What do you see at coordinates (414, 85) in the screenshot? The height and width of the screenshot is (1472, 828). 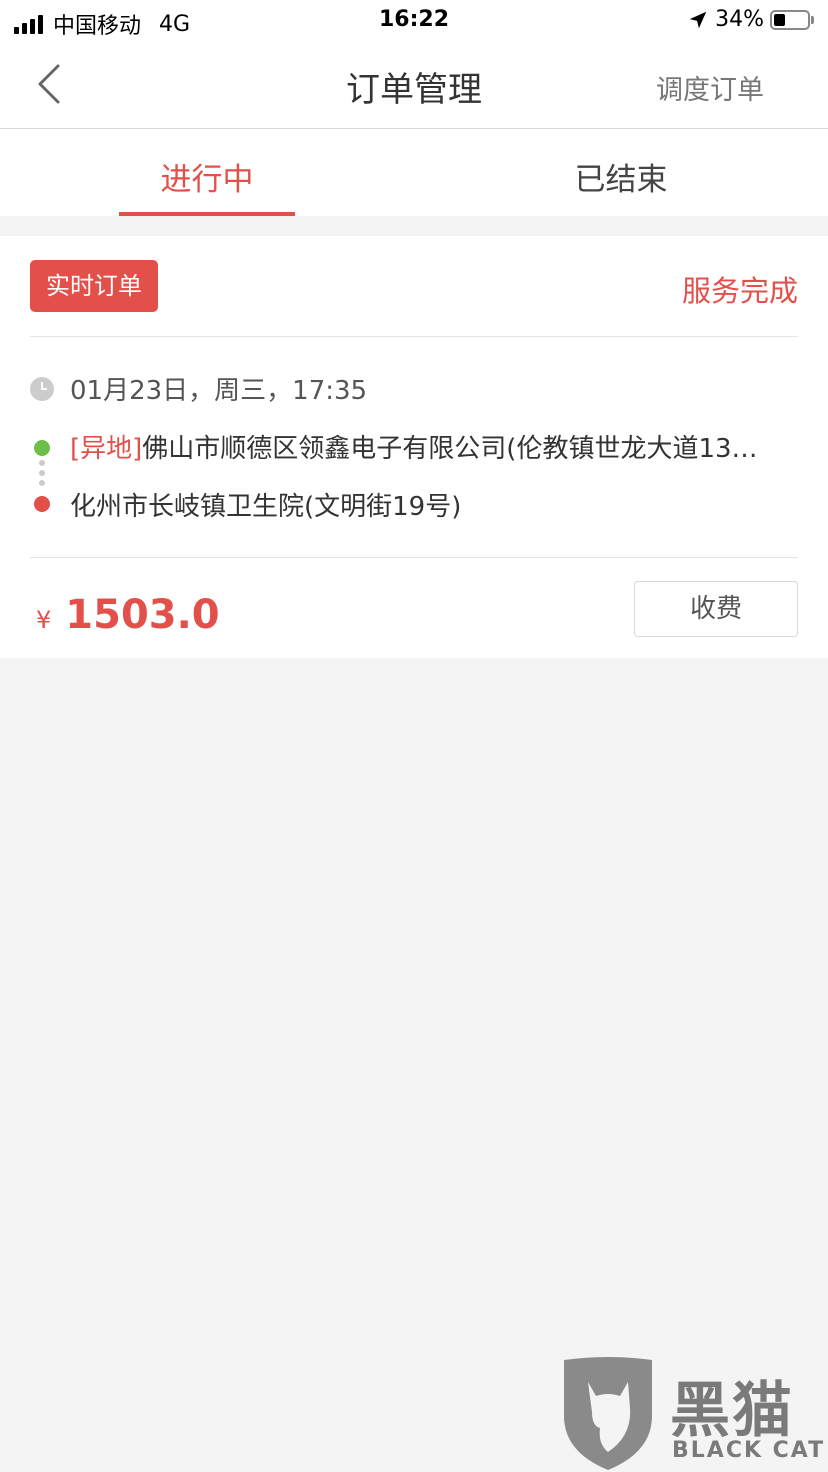 I see `nav-bar: 订单管理 调度订单` at bounding box center [414, 85].